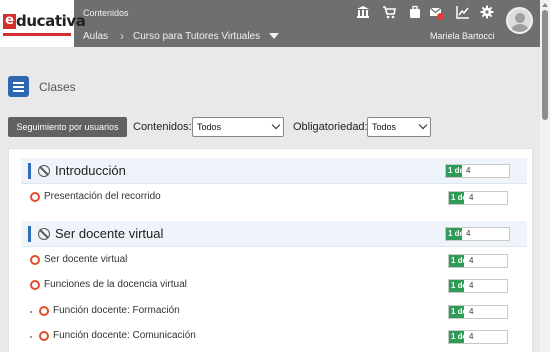 The height and width of the screenshot is (352, 550). What do you see at coordinates (399, 127) in the screenshot?
I see `mandatory-select: Todos` at bounding box center [399, 127].